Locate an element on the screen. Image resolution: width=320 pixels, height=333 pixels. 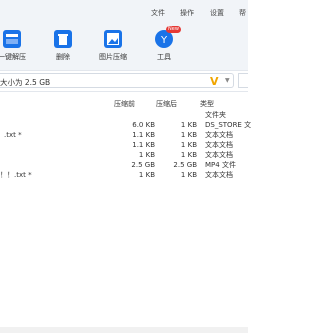
menu-help: 帮 is located at coordinates (242, 13).